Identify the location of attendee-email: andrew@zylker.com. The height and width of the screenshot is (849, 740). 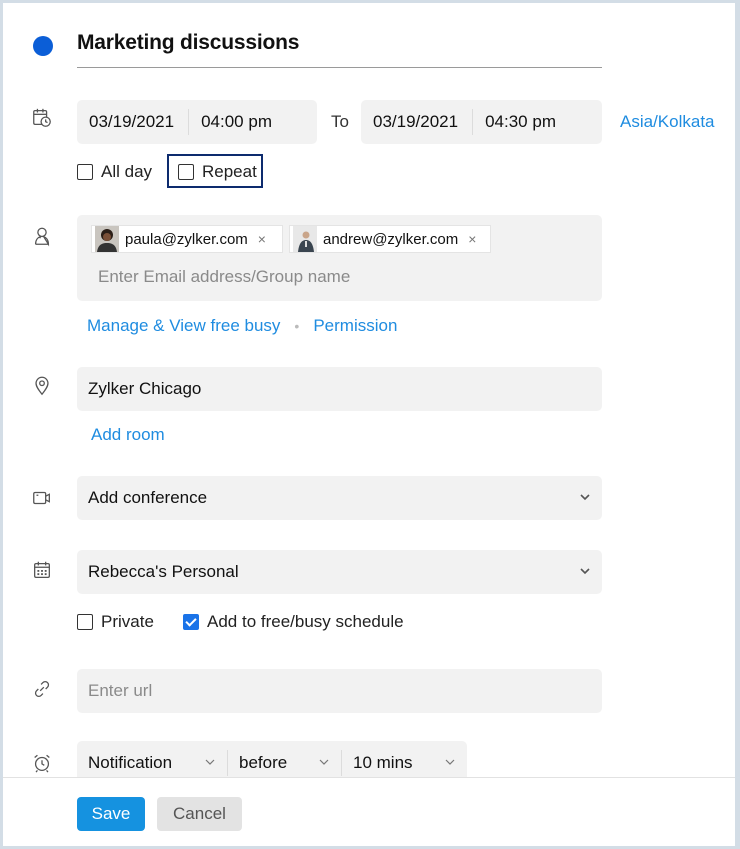
(391, 239).